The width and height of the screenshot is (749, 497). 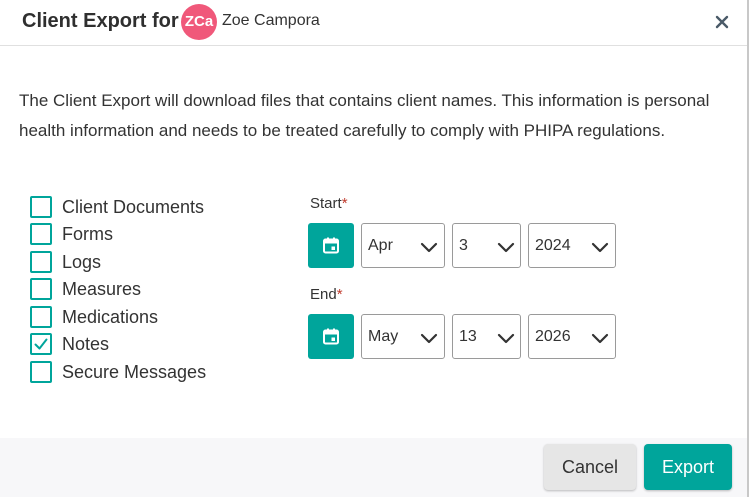 I want to click on option-measures: Measures, so click(x=118, y=290).